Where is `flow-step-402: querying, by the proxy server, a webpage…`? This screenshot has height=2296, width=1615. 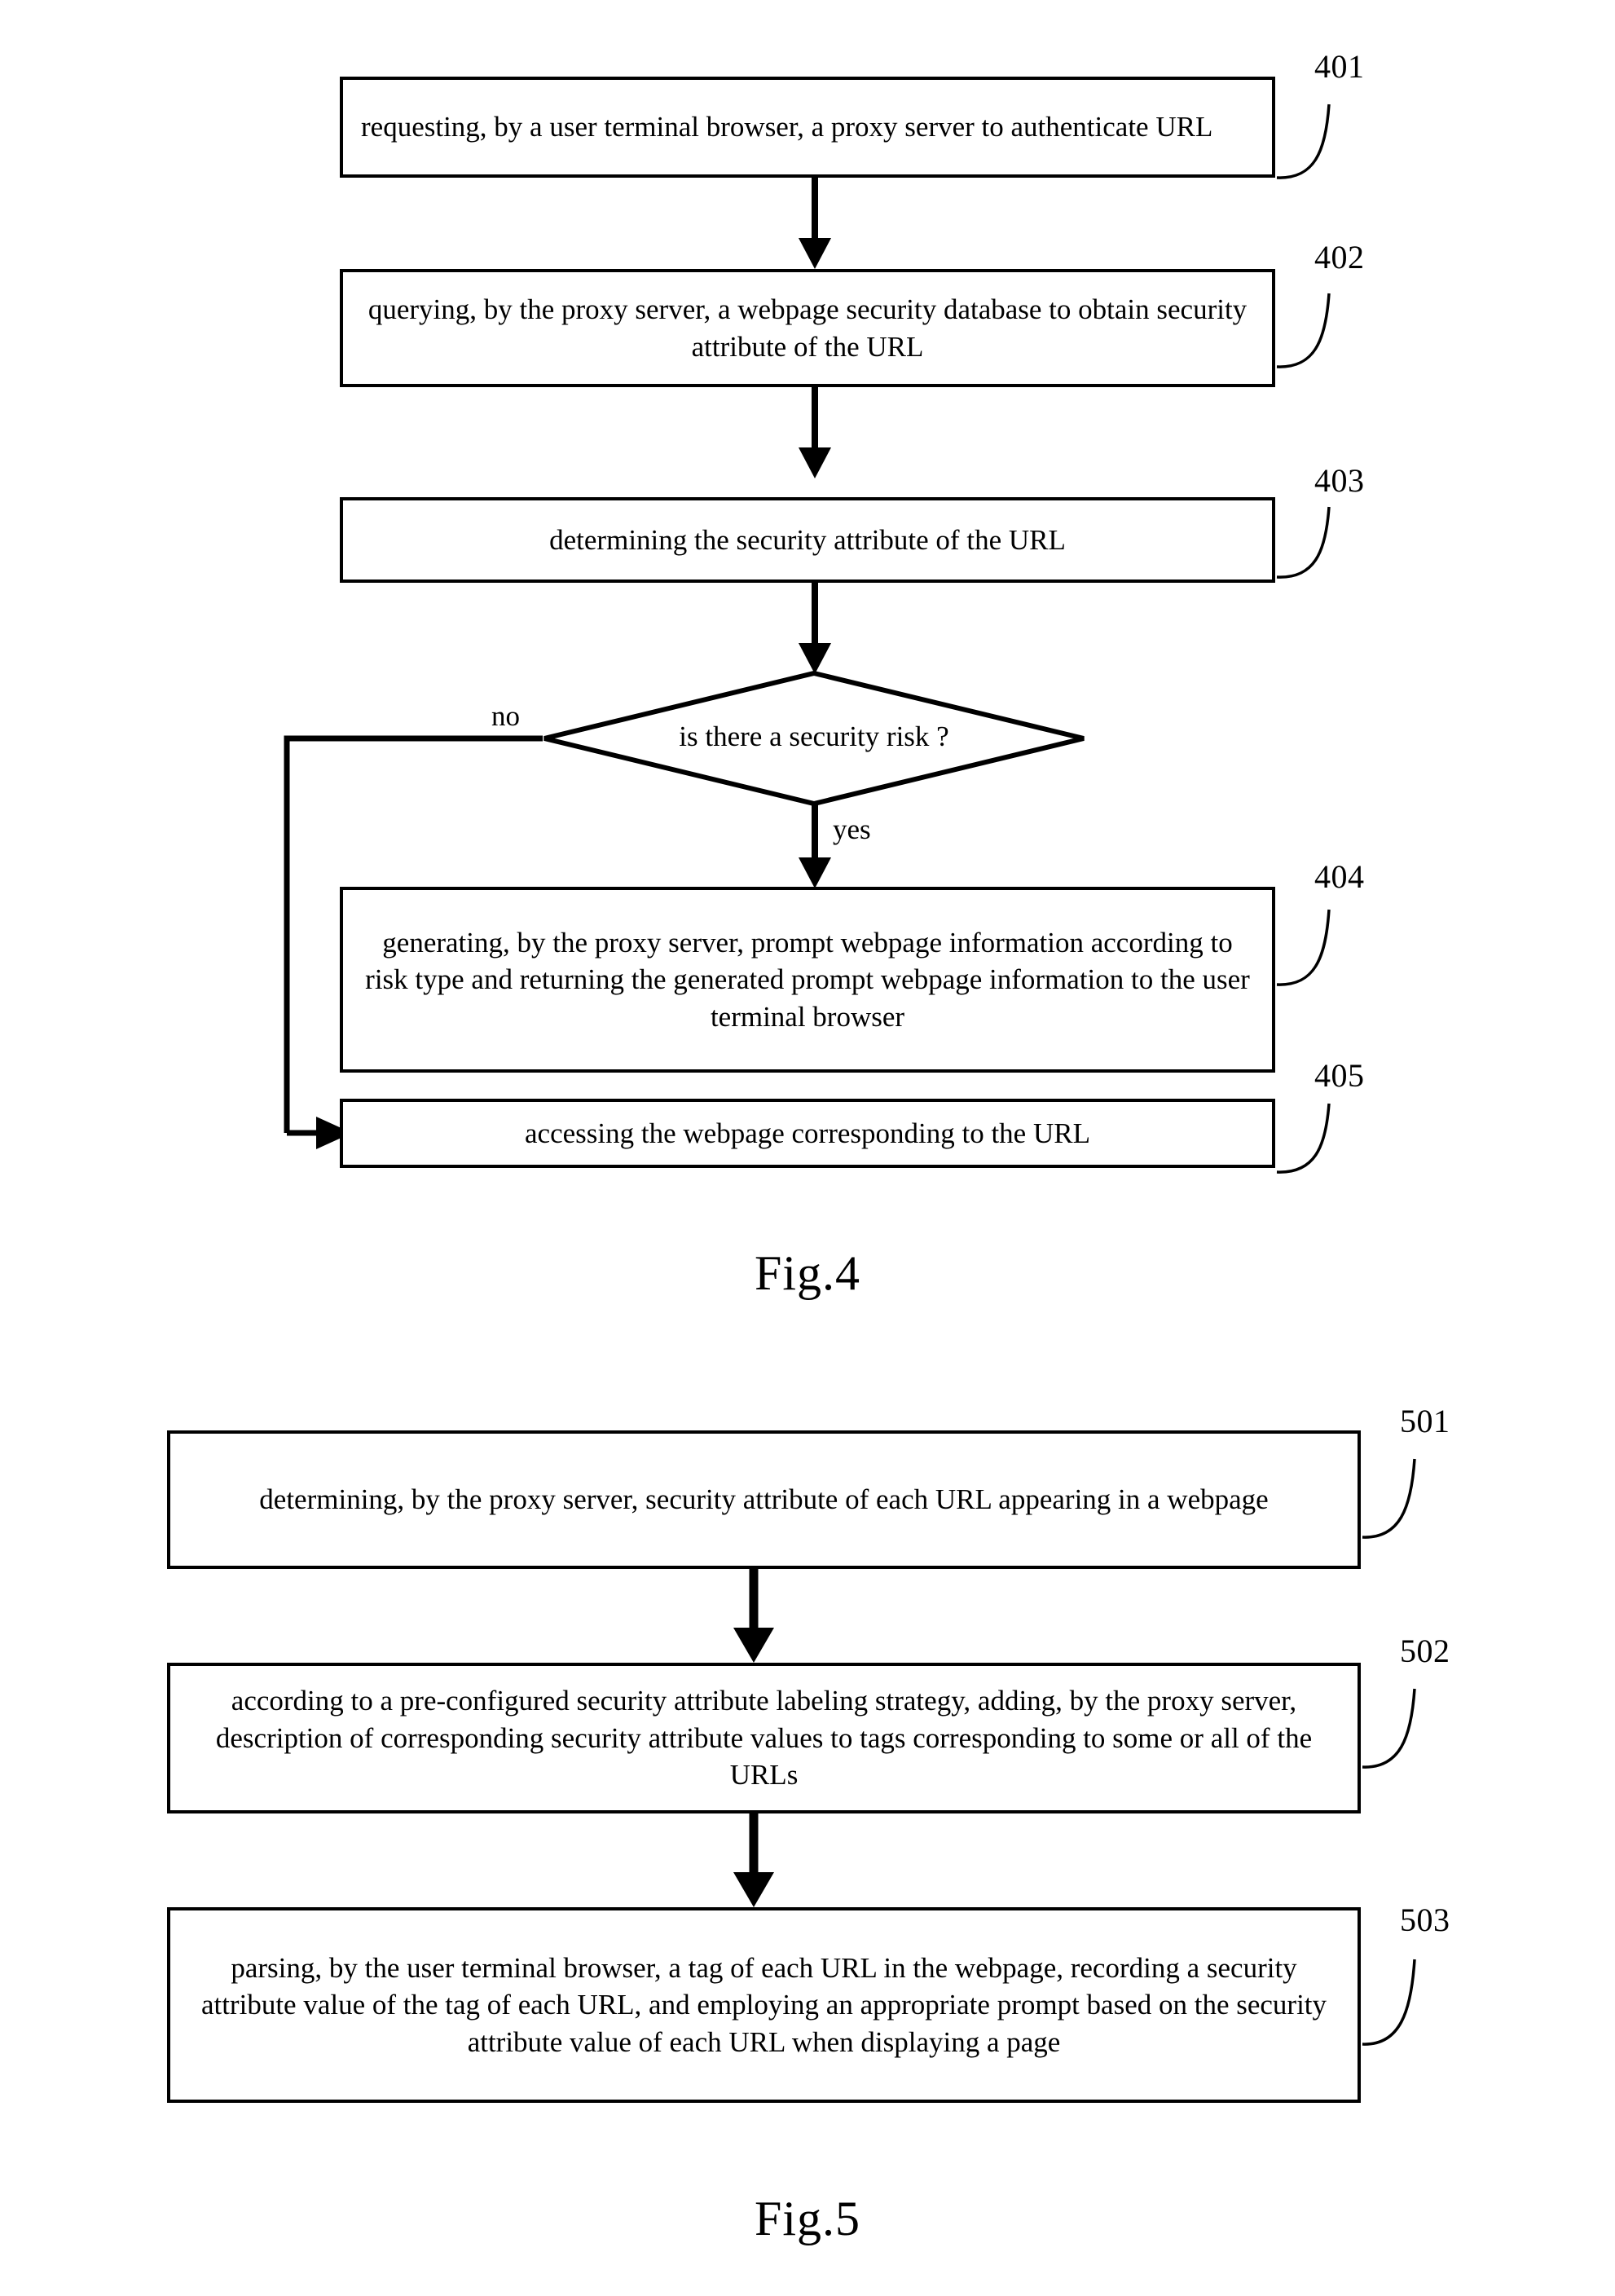
flow-step-402: querying, by the proxy server, a webpage… is located at coordinates (807, 328).